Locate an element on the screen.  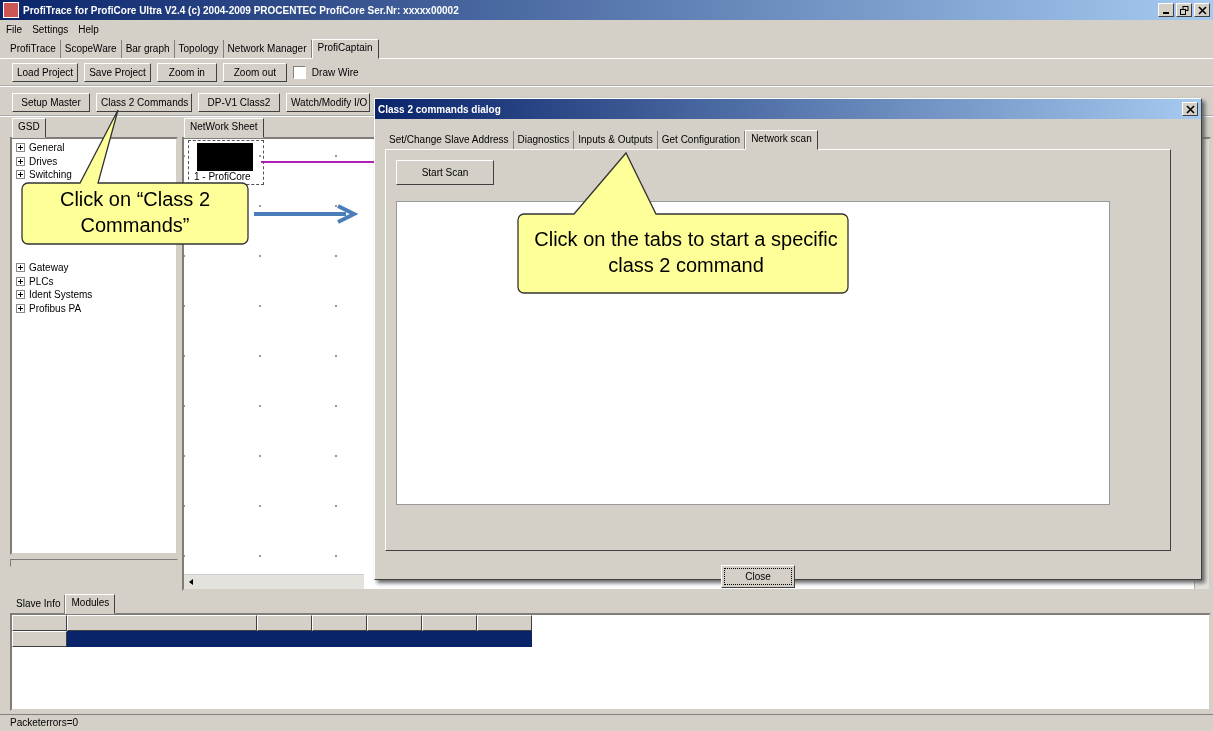
tree-item: Switching is located at coordinates (50, 174).